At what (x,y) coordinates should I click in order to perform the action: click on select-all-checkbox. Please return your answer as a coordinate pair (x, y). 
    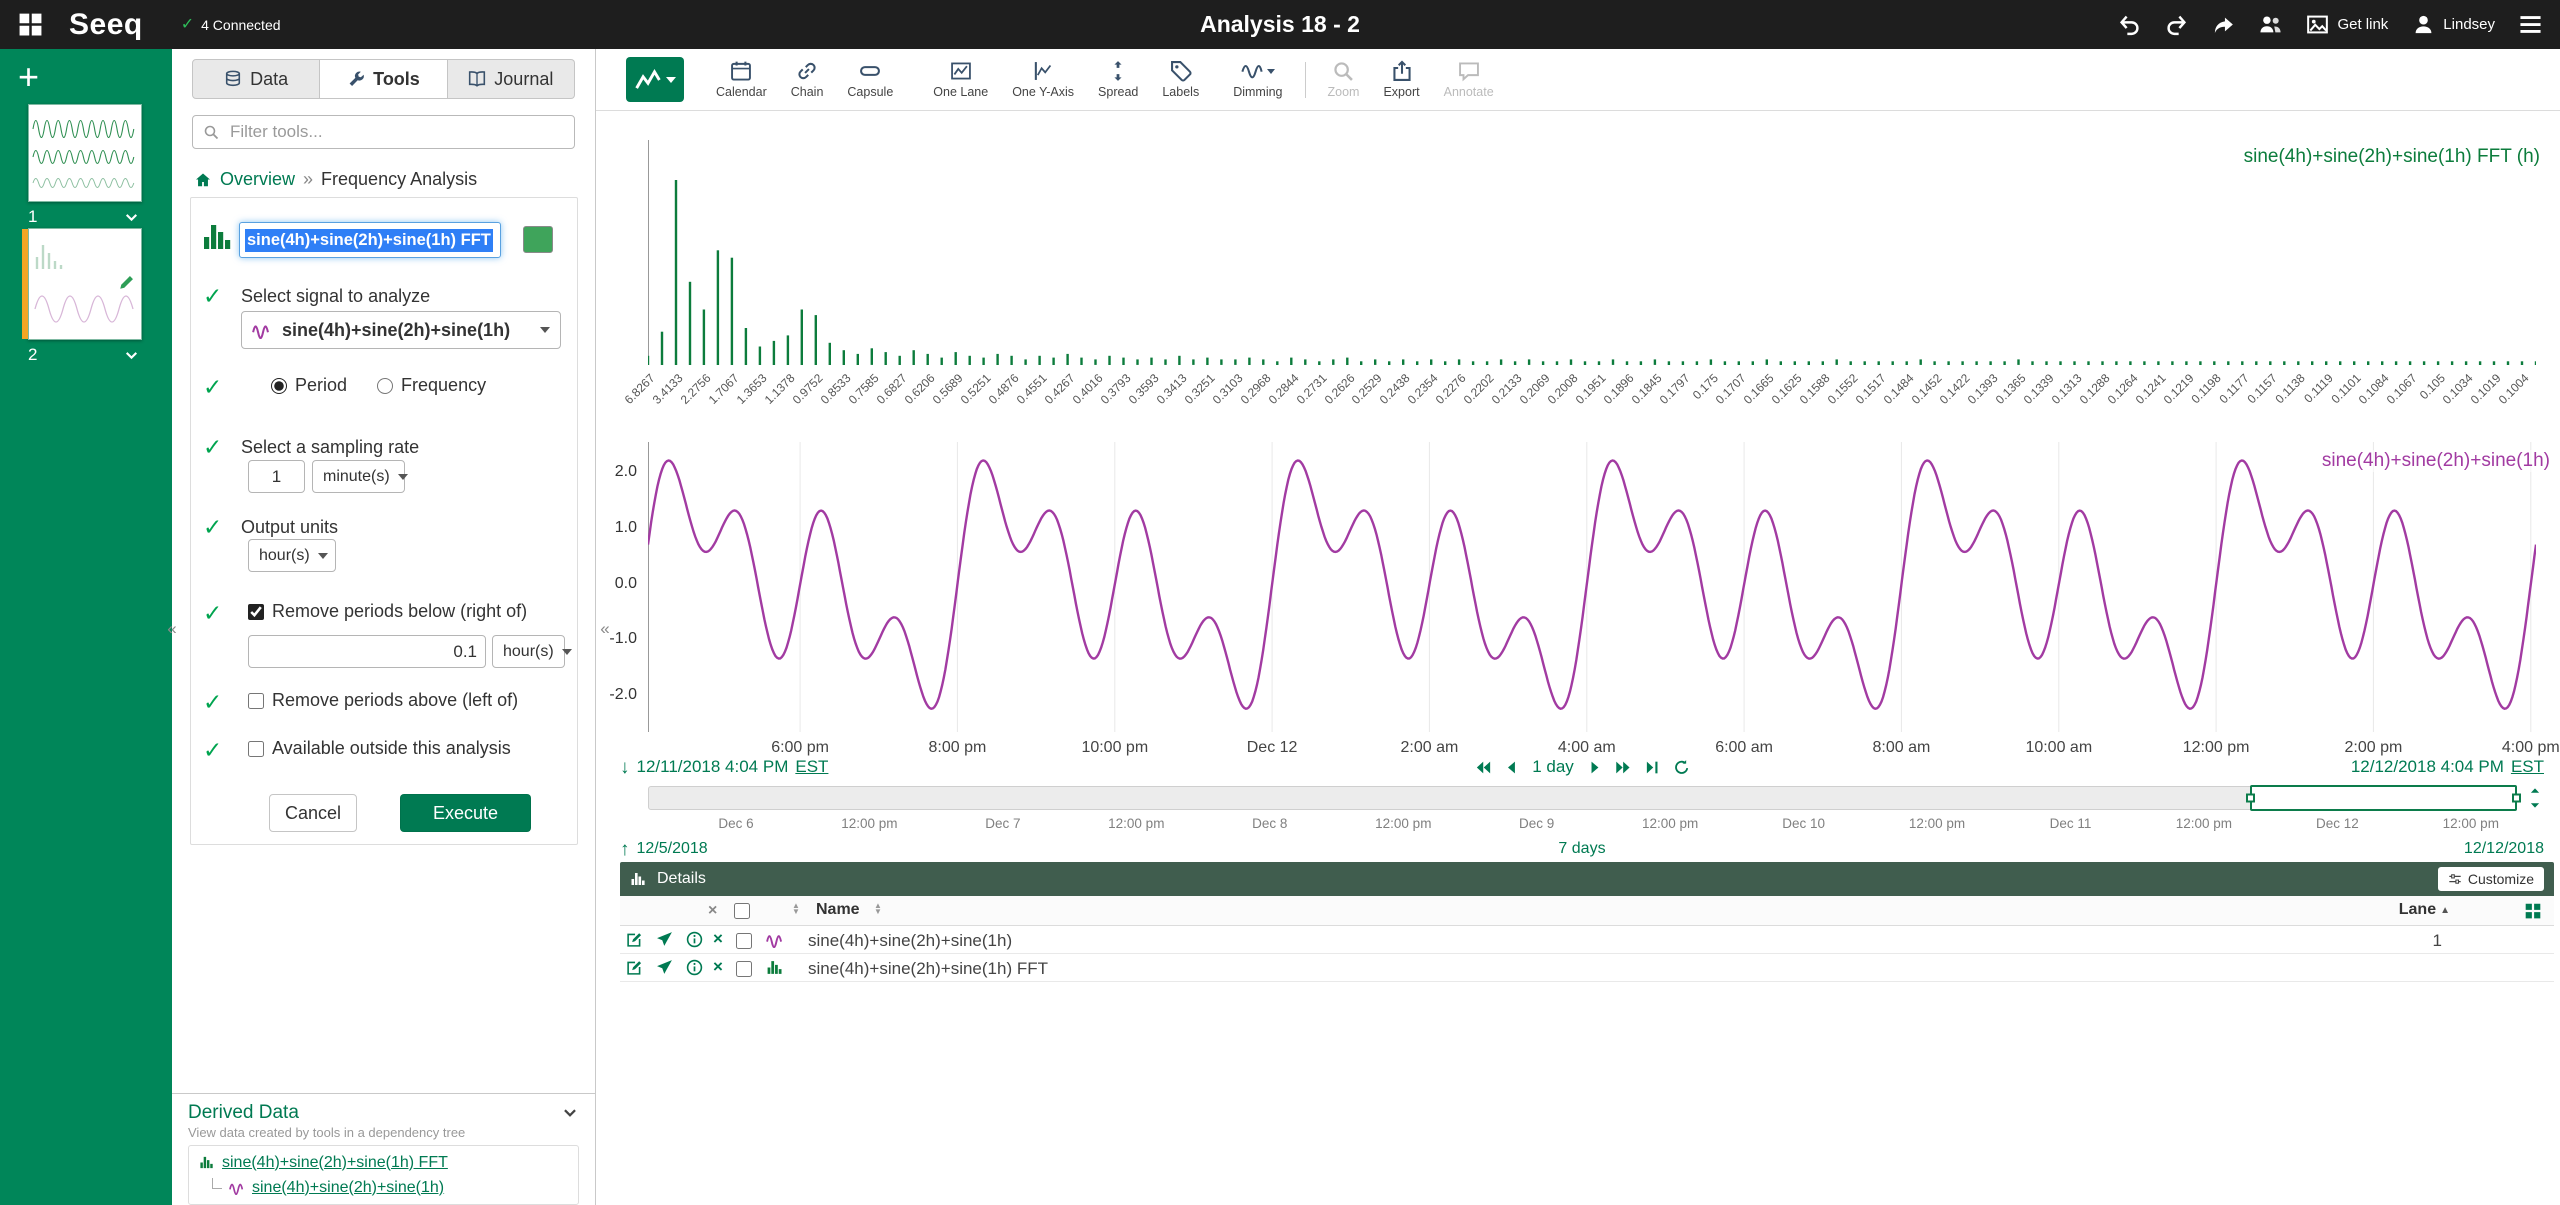
    Looking at the image, I should click on (742, 911).